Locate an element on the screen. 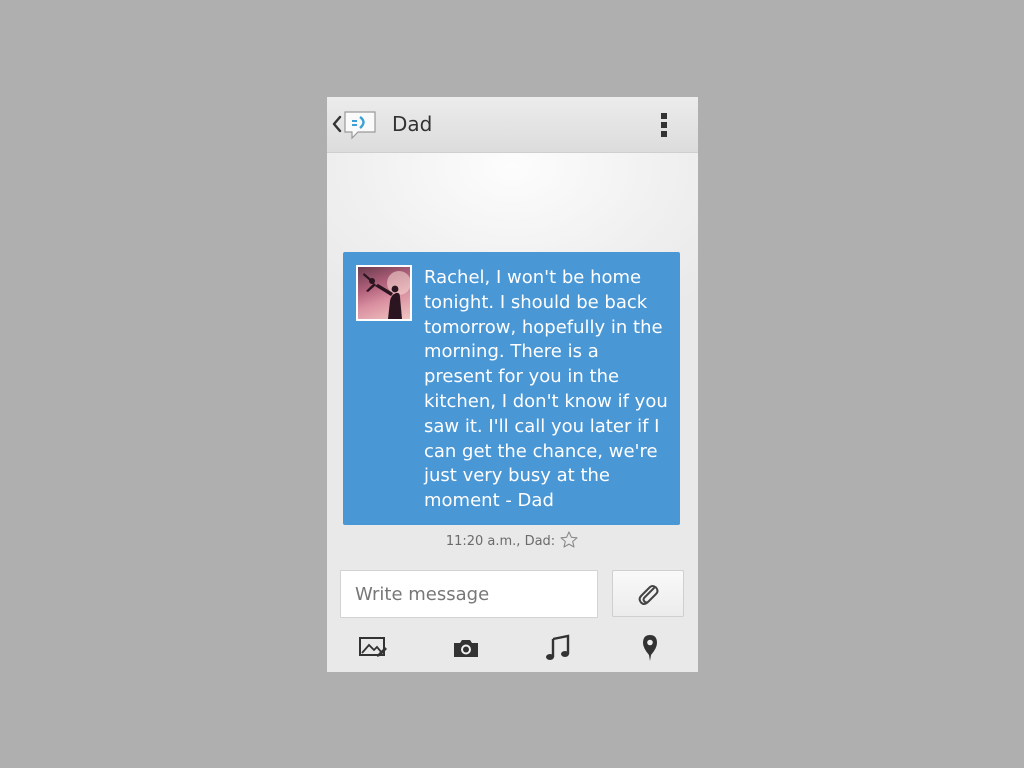 The image size is (1024, 768). insert-location-button is located at coordinates (650, 648).